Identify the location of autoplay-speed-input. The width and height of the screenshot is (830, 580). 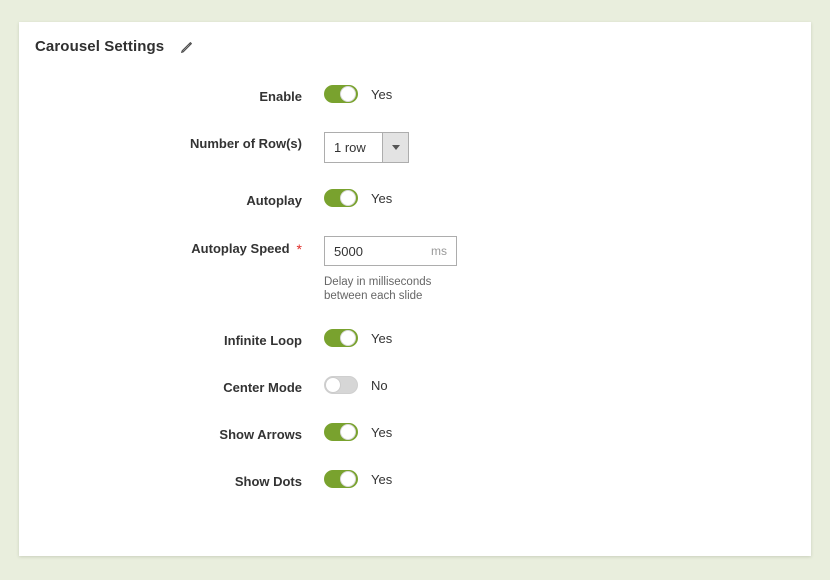
(378, 251).